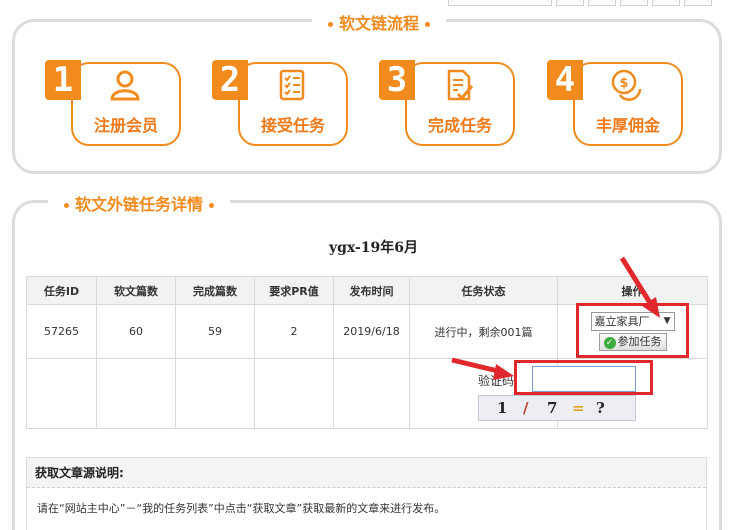 This screenshot has height=530, width=747. Describe the element at coordinates (632, 290) in the screenshot. I see `col-actions: 操作` at that location.